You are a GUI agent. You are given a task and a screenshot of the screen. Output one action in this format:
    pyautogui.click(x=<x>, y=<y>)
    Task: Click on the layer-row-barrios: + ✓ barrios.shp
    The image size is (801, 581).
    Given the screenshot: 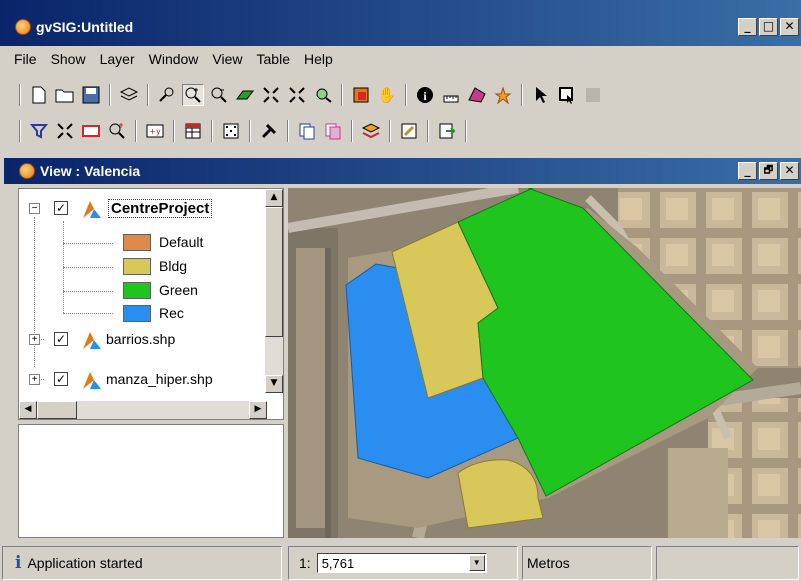 What is the action you would take?
    pyautogui.click(x=143, y=339)
    